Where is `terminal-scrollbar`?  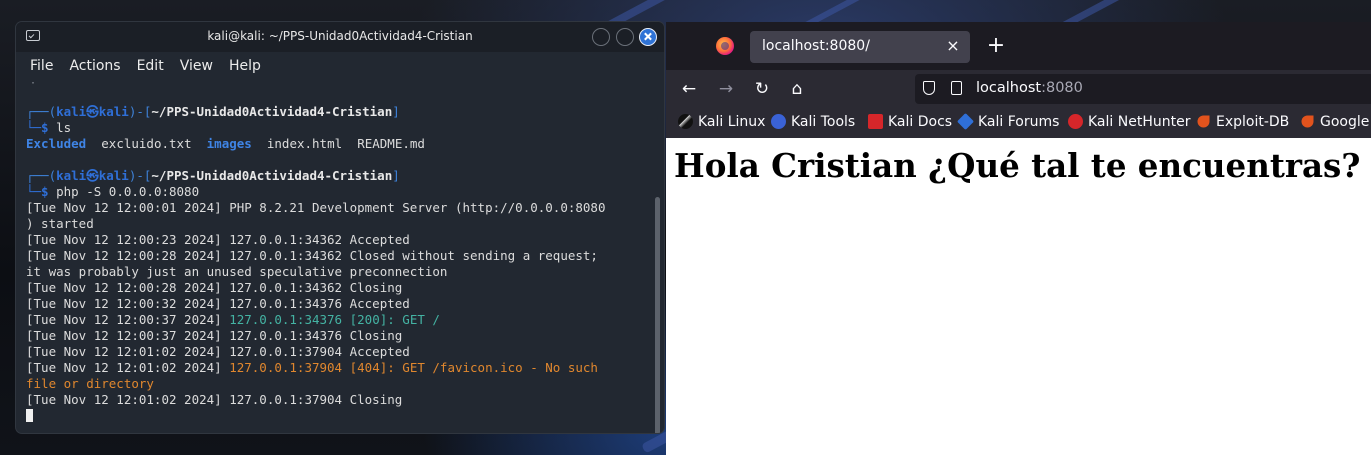
terminal-scrollbar is located at coordinates (657, 315).